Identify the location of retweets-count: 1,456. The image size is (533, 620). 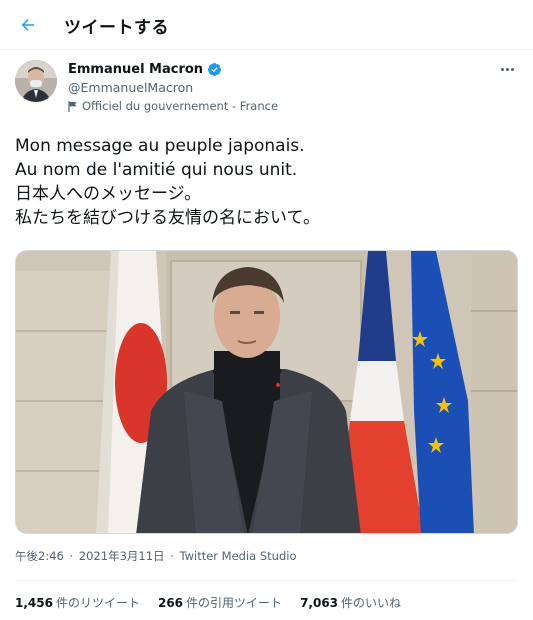
(34, 603).